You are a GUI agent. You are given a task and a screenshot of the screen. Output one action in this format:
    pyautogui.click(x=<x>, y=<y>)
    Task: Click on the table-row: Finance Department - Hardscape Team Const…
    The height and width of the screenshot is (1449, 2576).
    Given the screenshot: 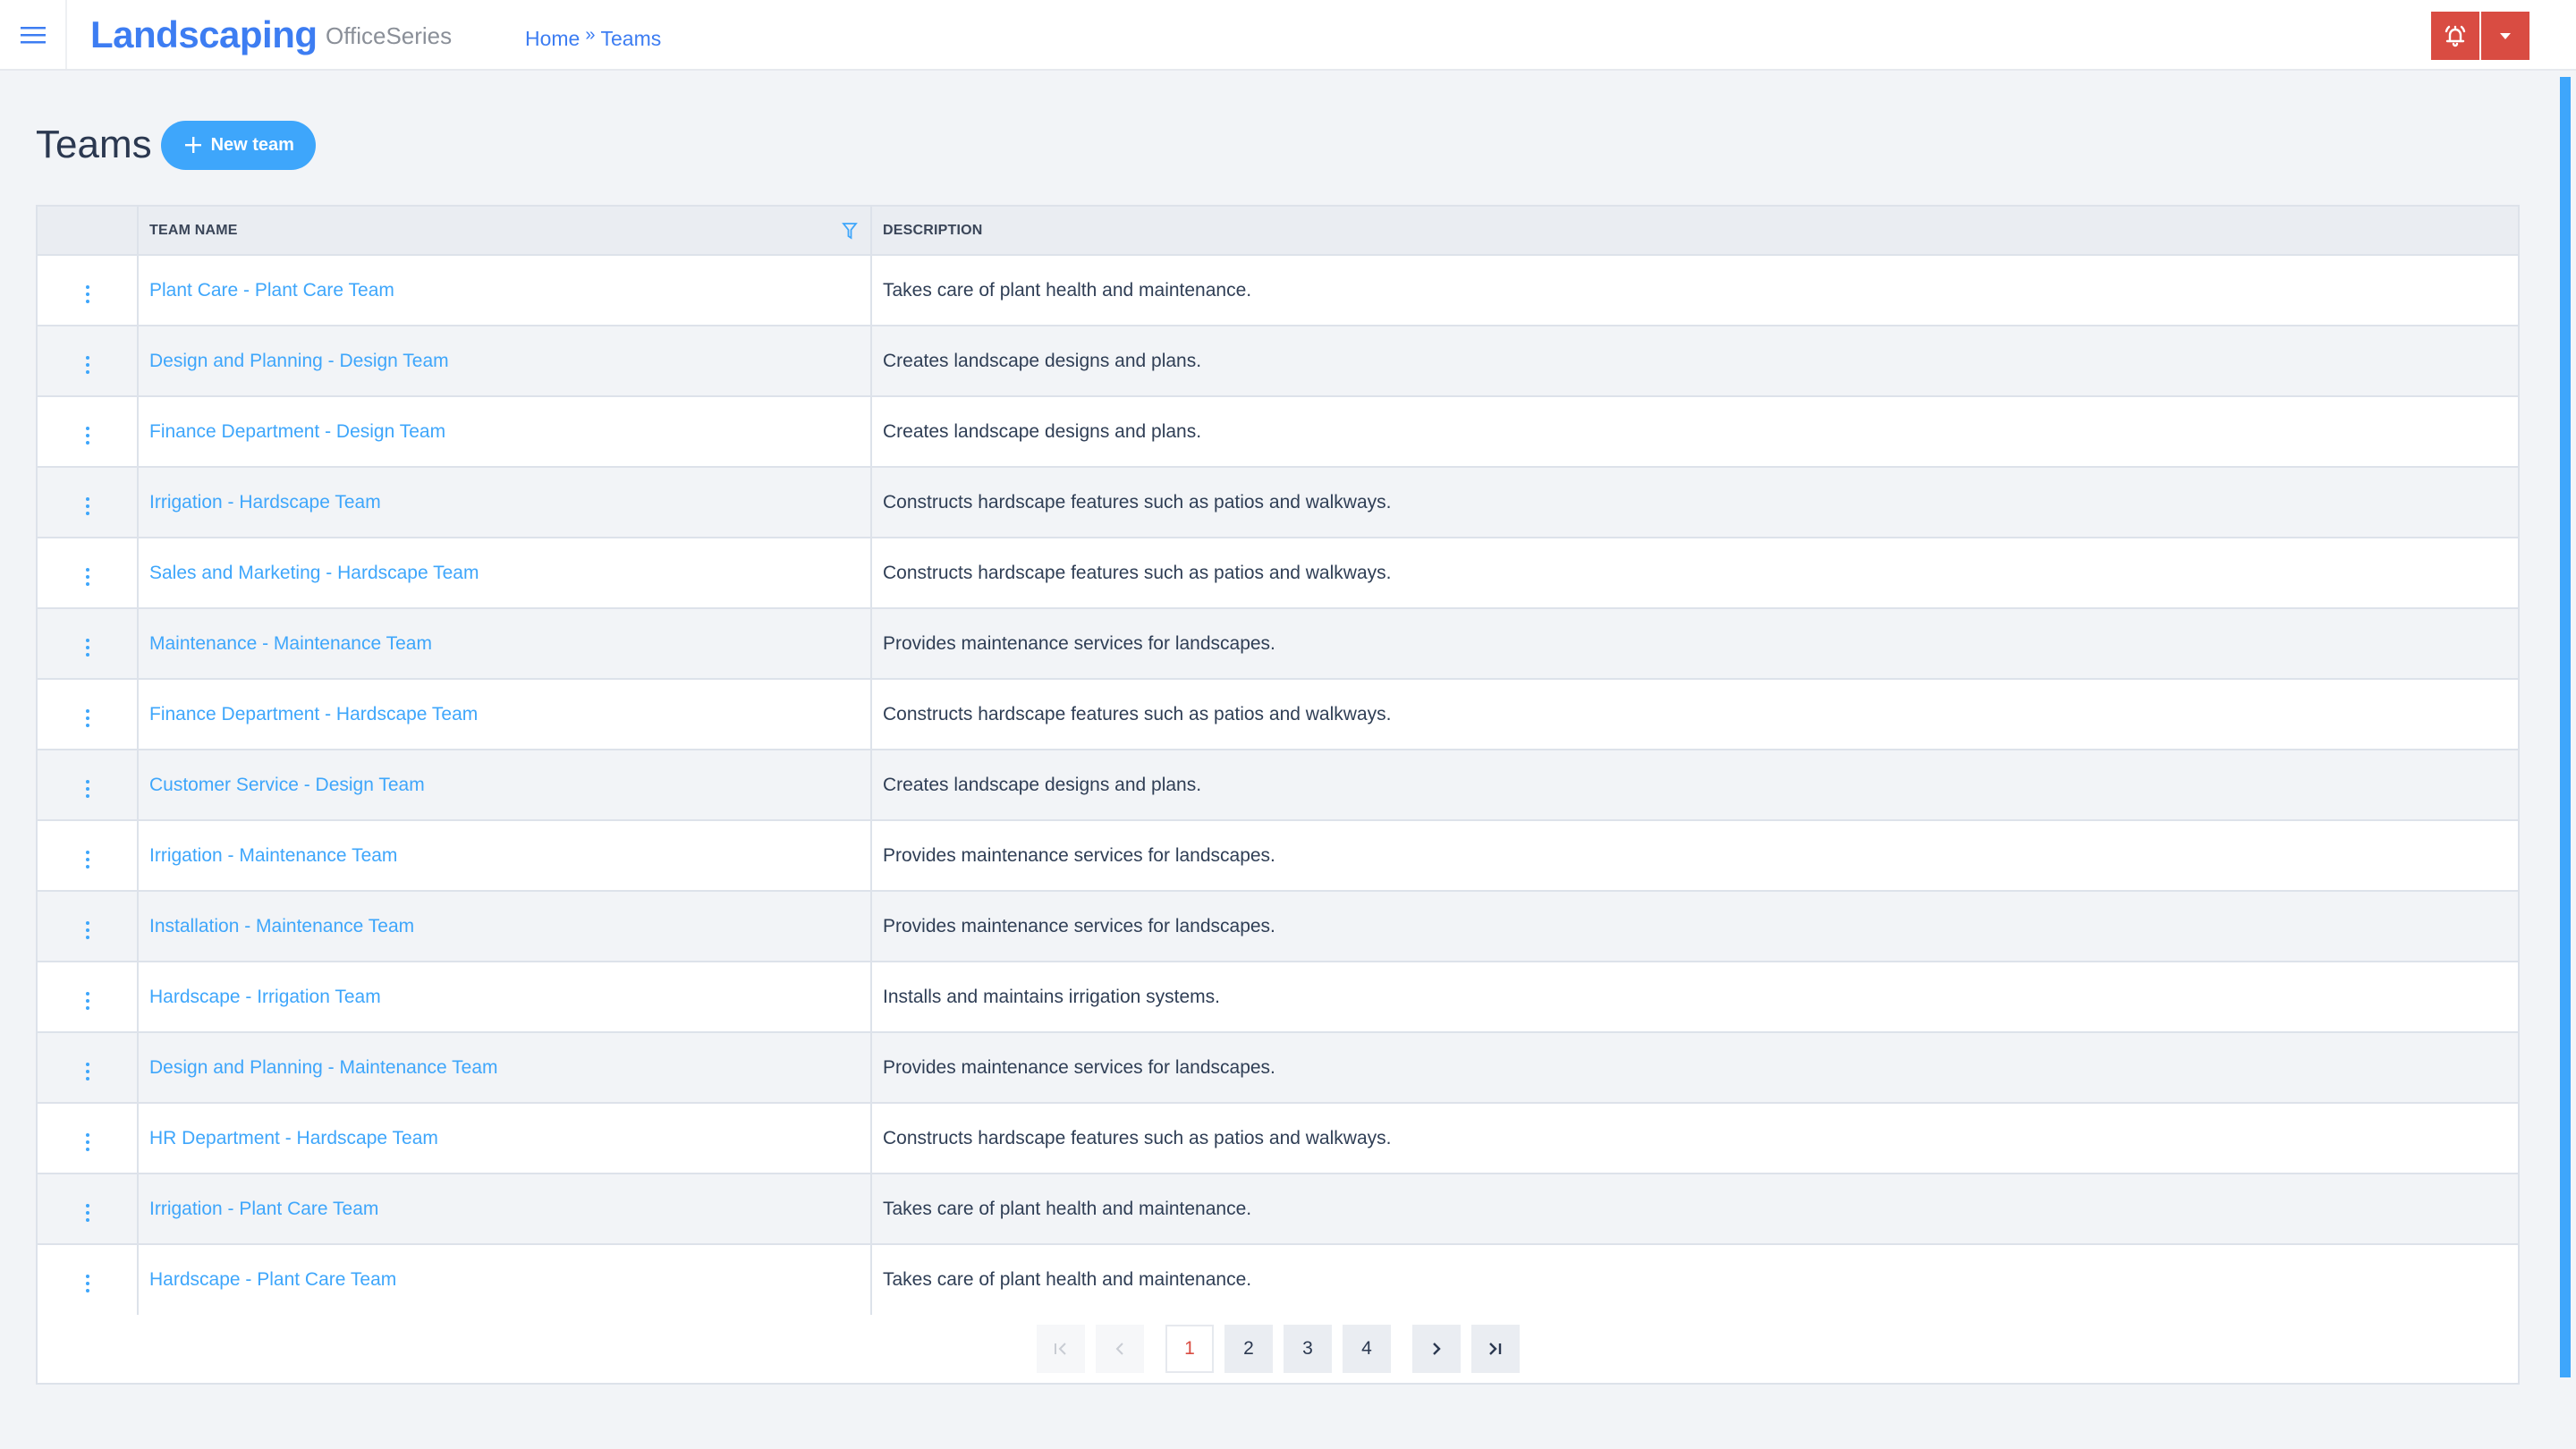 What is the action you would take?
    pyautogui.click(x=1278, y=714)
    